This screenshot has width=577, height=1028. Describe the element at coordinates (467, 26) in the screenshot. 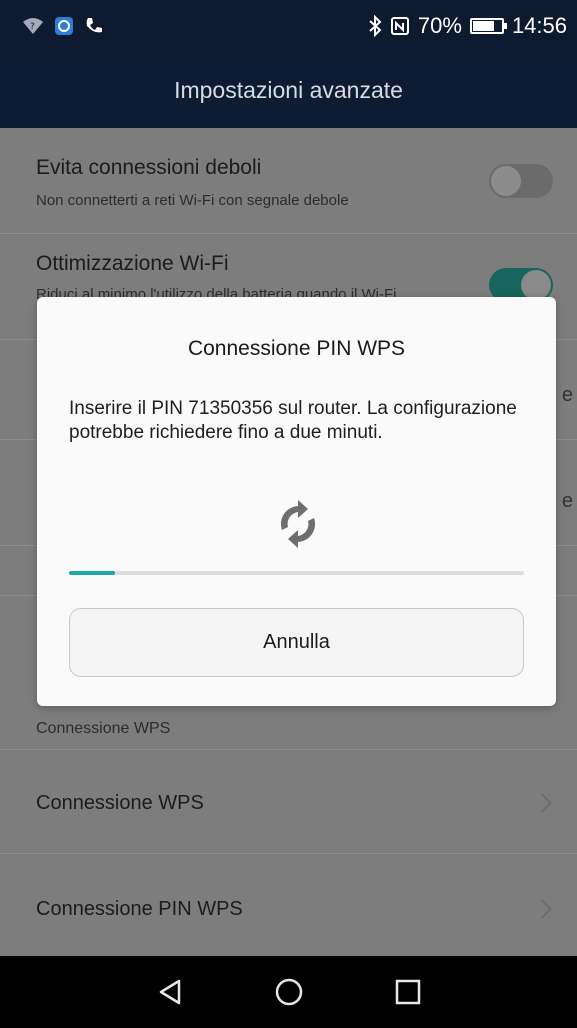

I see `status-right-icons: 70% 14:56` at that location.